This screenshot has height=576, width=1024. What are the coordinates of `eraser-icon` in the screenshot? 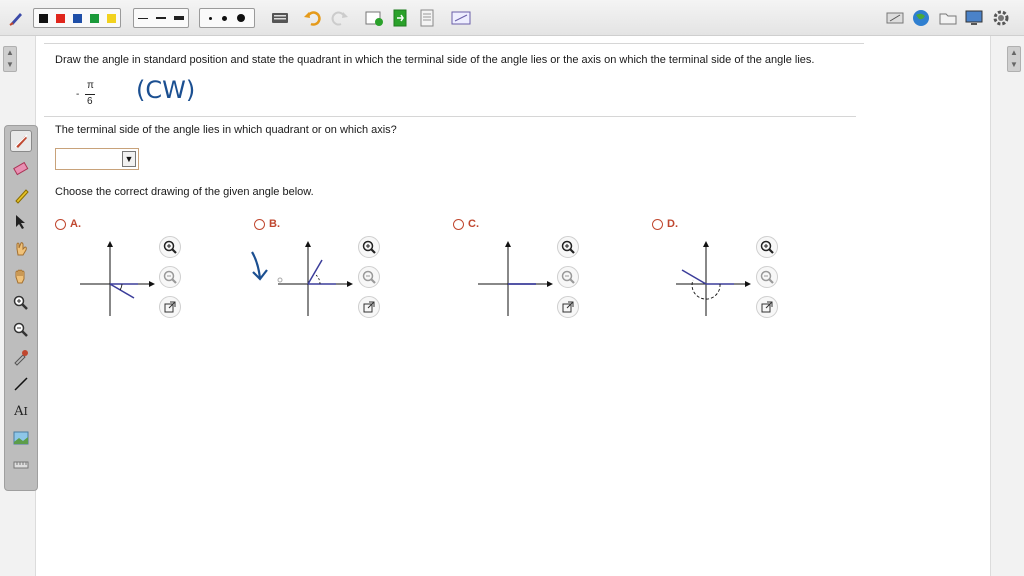 It's located at (21, 168).